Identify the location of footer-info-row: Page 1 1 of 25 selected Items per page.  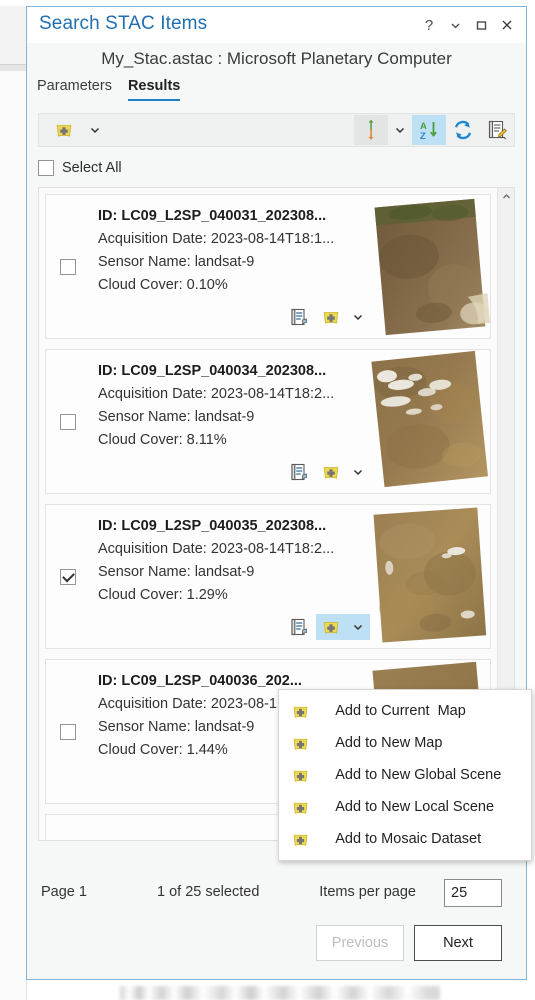
(276, 894).